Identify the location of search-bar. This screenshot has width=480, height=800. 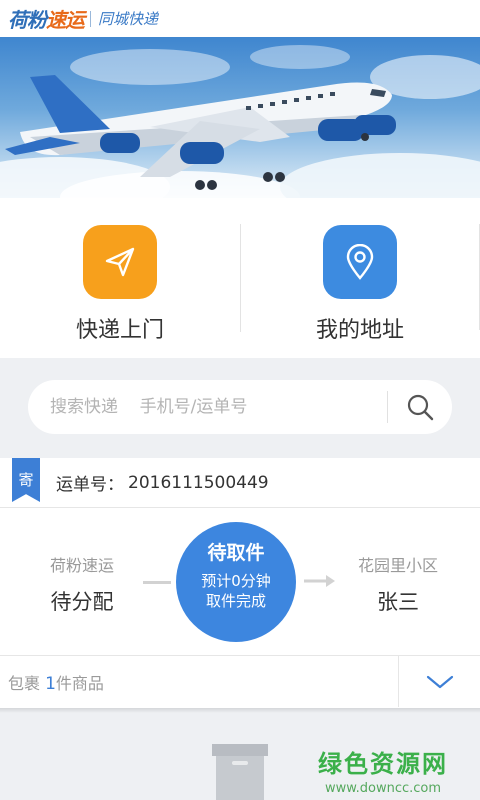
(240, 407).